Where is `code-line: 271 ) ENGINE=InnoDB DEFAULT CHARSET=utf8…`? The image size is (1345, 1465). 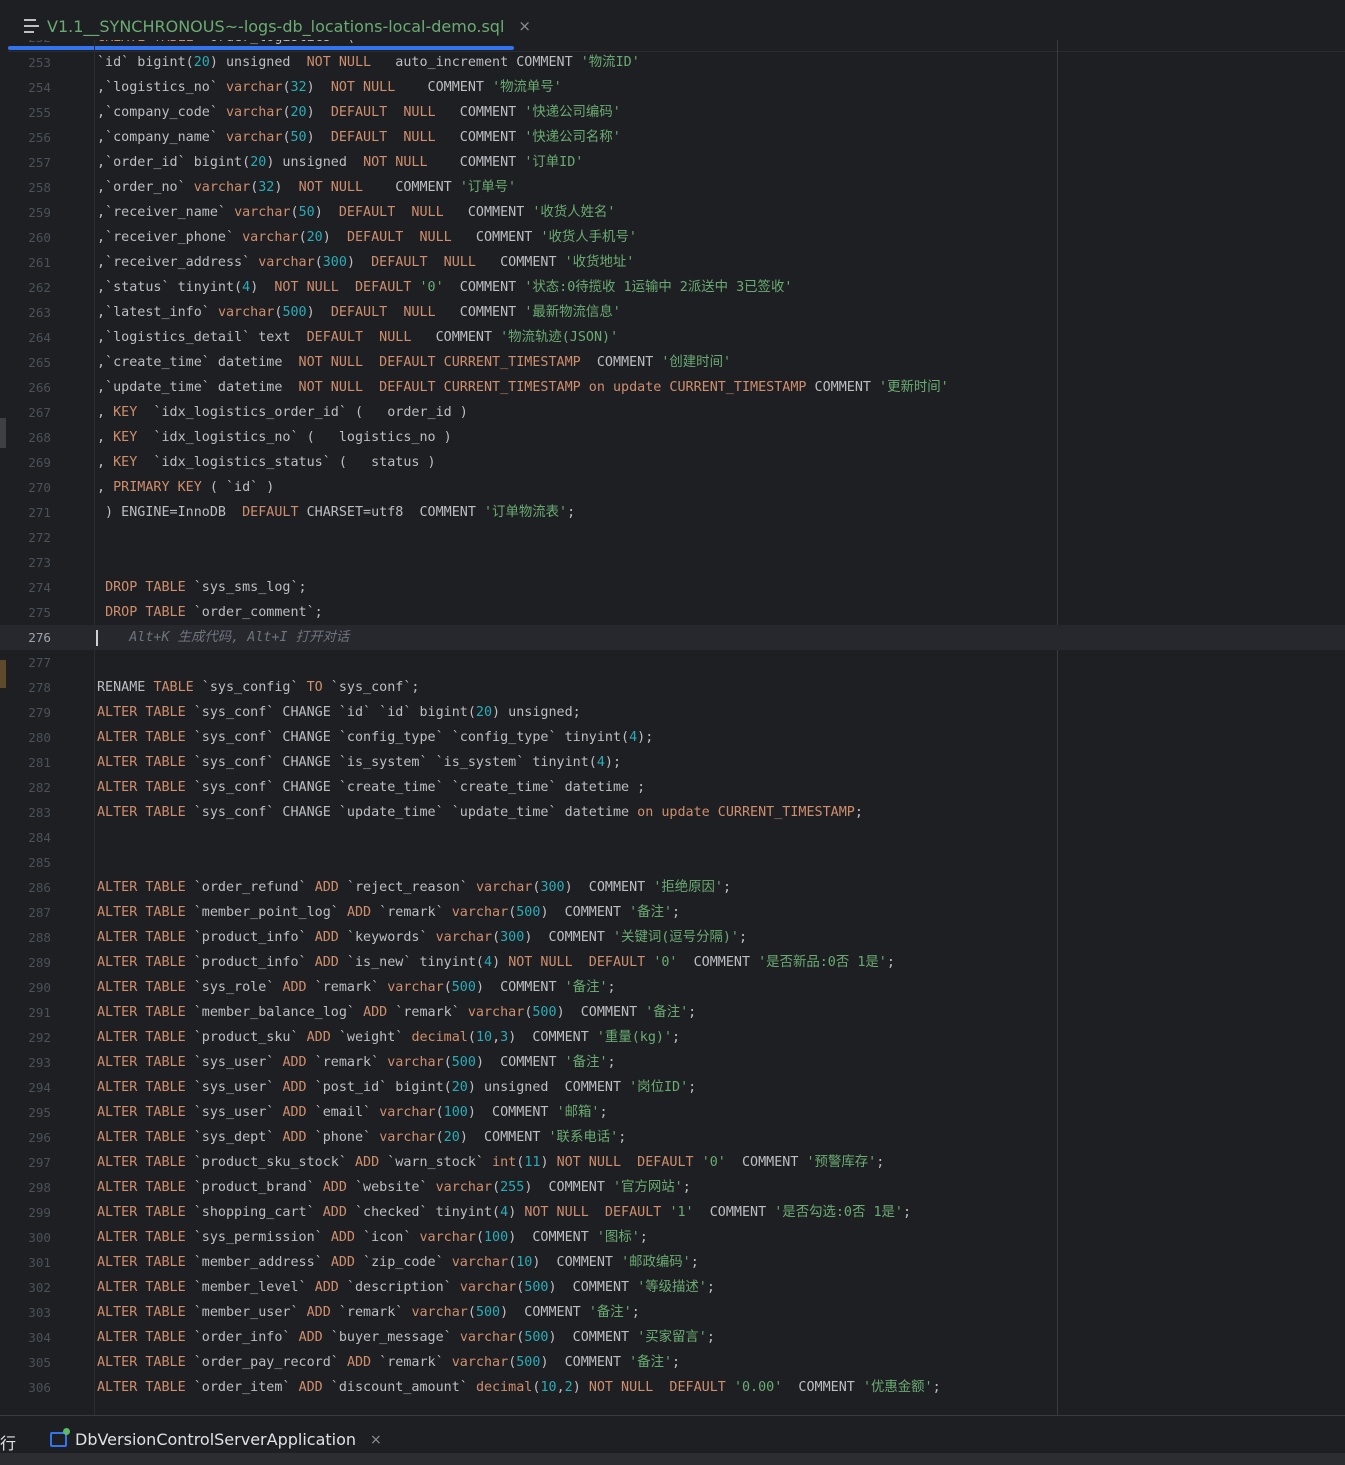
code-line: 271 ) ENGINE=InnoDB DEFAULT CHARSET=utf8… is located at coordinates (672, 512).